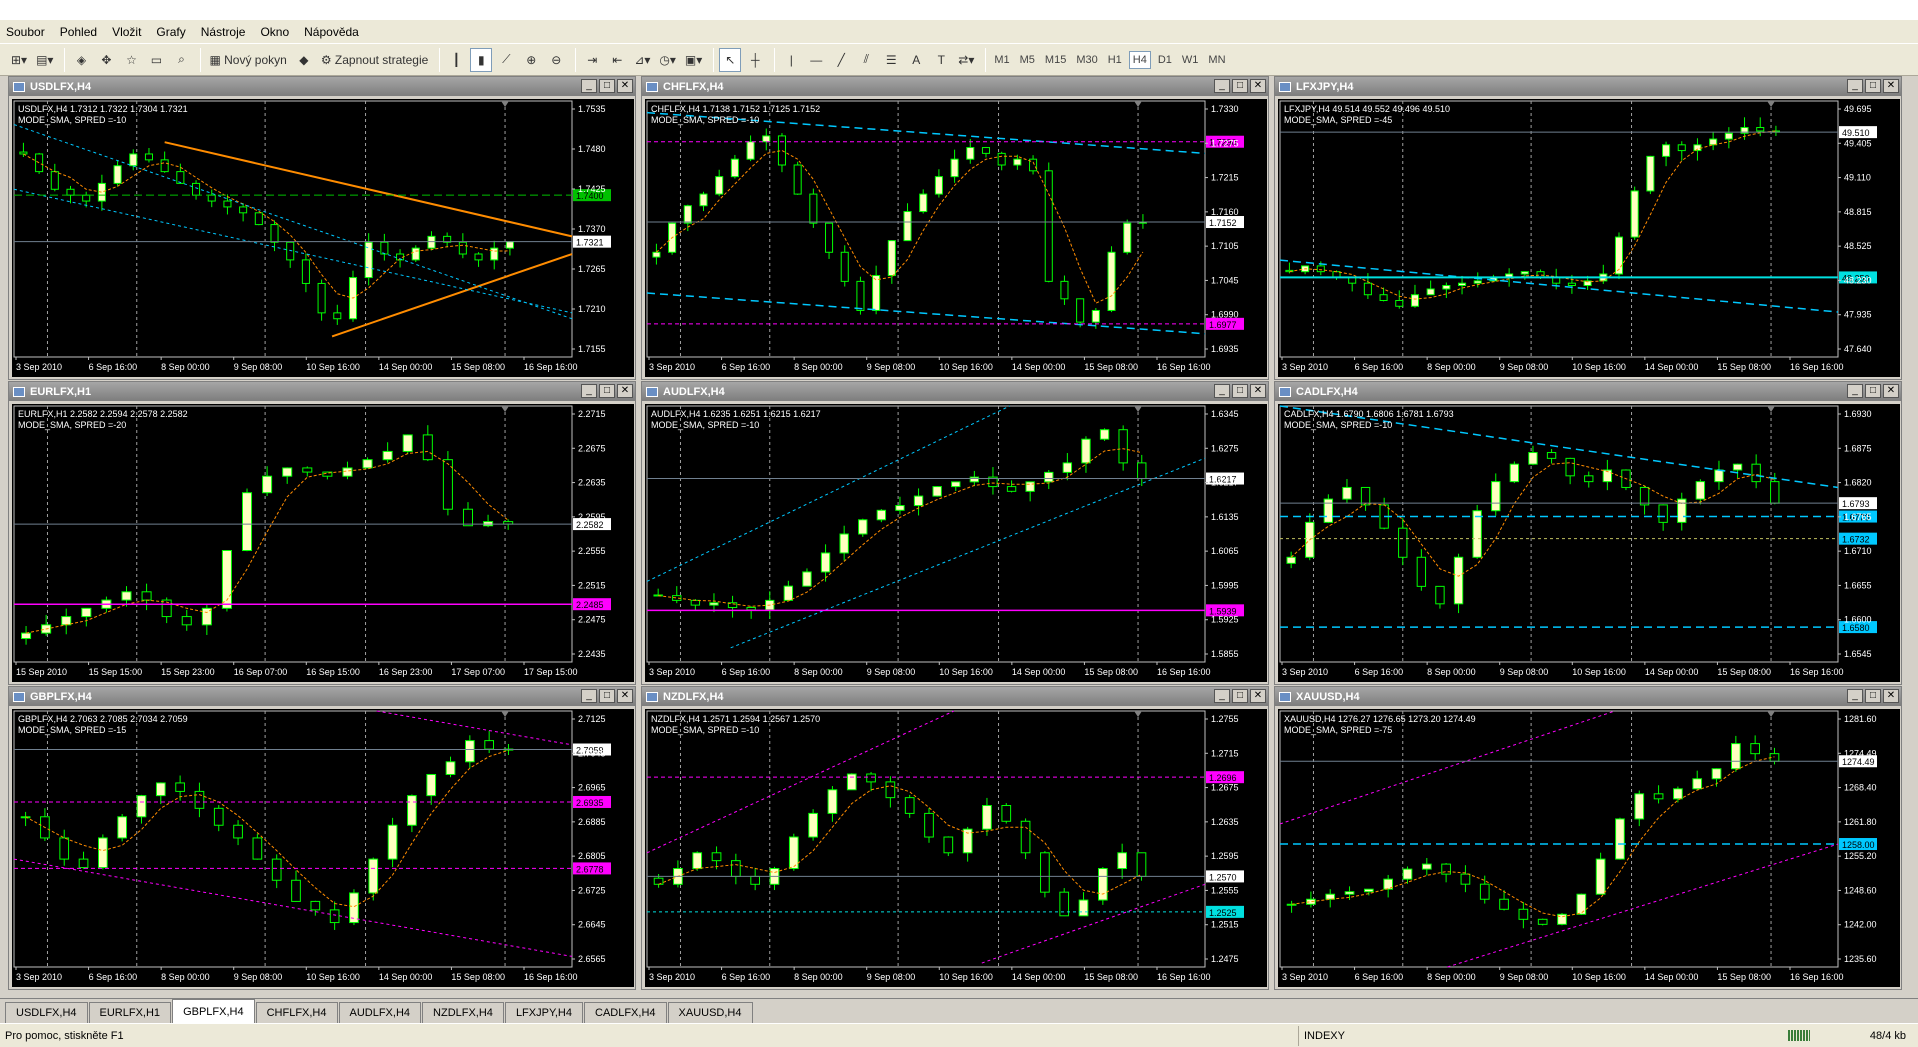 This screenshot has height=1047, width=1918. What do you see at coordinates (130, 1012) in the screenshot?
I see `tab-eurlfx: EURLFX,H1` at bounding box center [130, 1012].